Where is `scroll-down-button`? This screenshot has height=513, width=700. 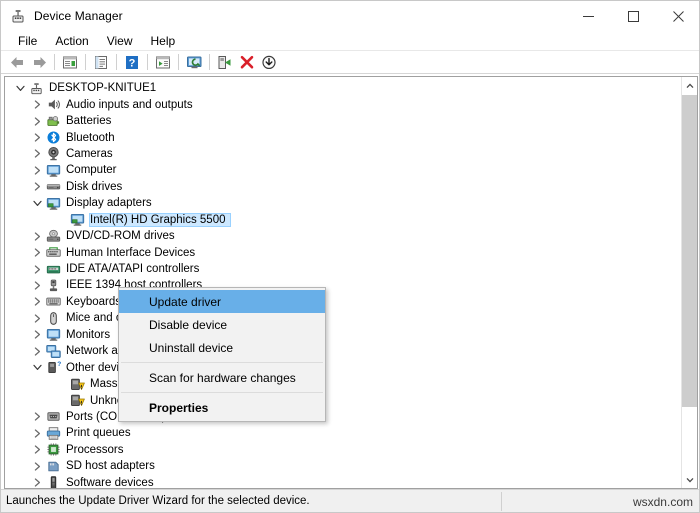
scroll-down-button is located at coordinates (689, 479).